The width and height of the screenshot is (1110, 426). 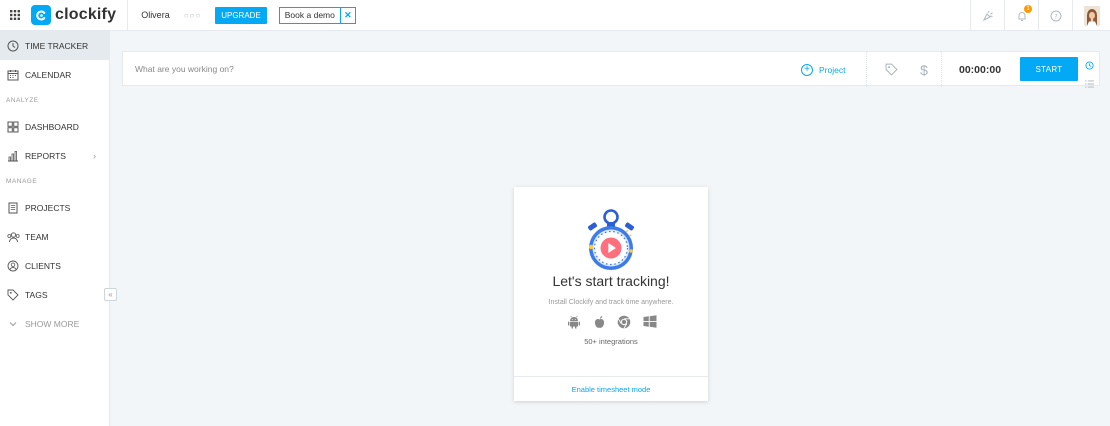 I want to click on workspace-name: Olivera, so click(x=155, y=15).